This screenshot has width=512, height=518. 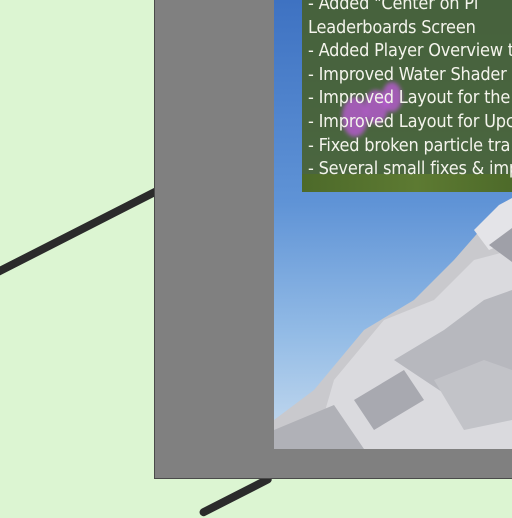 I want to click on patch-note-line: - Improved Layout for Upc, so click(x=410, y=121).